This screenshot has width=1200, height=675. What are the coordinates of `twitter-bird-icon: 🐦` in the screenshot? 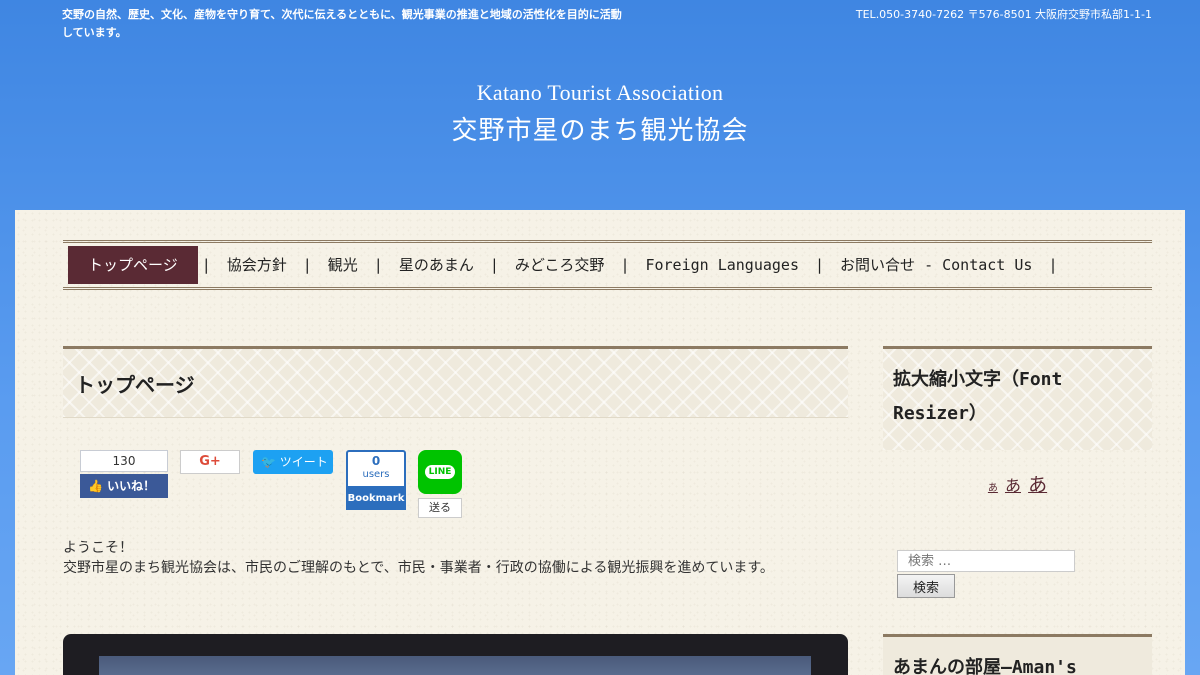 It's located at (268, 462).